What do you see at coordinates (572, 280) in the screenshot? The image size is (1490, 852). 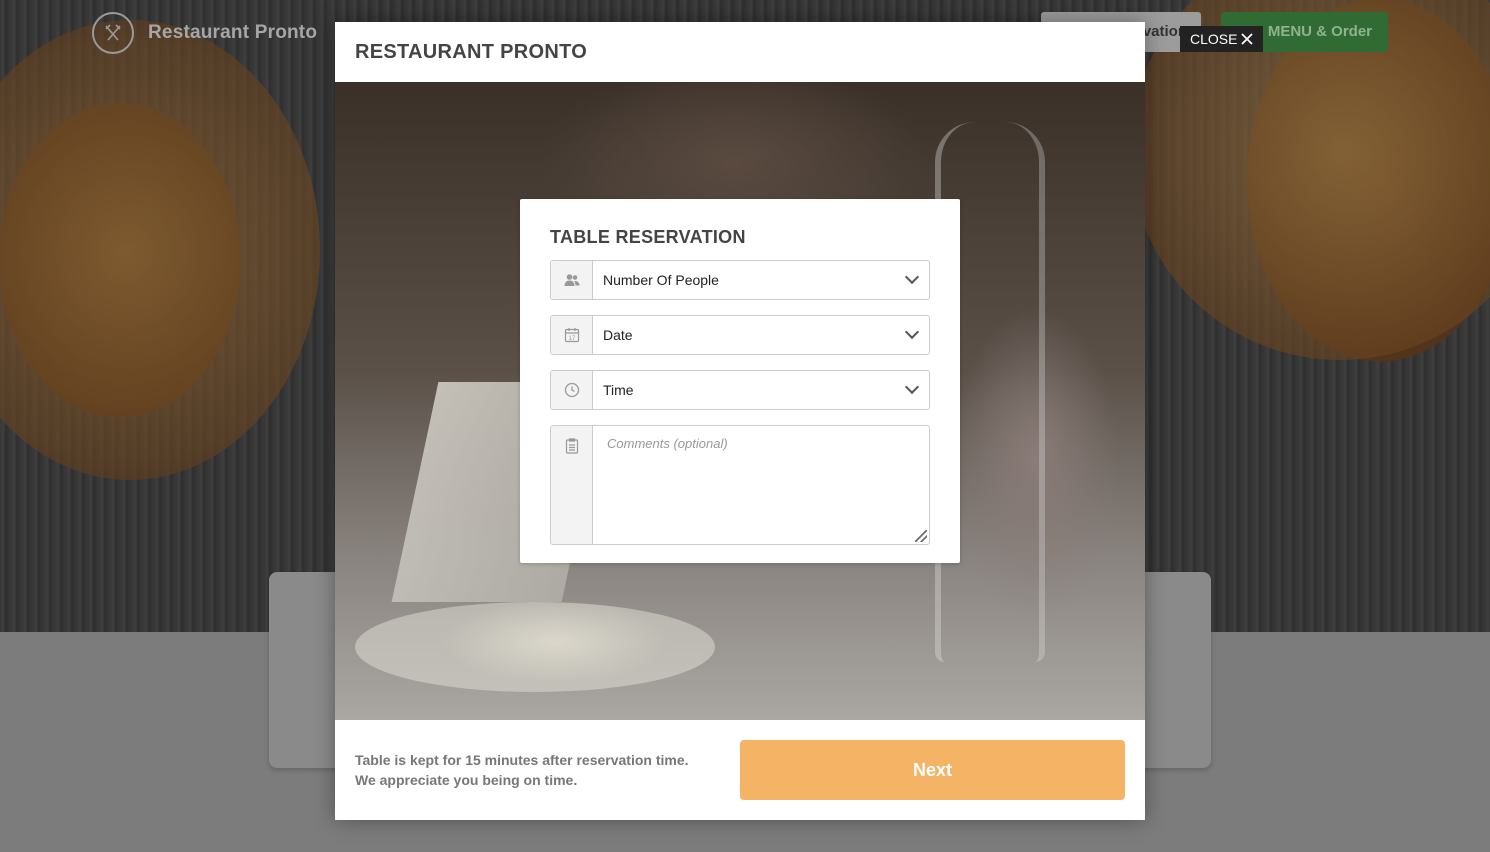 I see `people-icon` at bounding box center [572, 280].